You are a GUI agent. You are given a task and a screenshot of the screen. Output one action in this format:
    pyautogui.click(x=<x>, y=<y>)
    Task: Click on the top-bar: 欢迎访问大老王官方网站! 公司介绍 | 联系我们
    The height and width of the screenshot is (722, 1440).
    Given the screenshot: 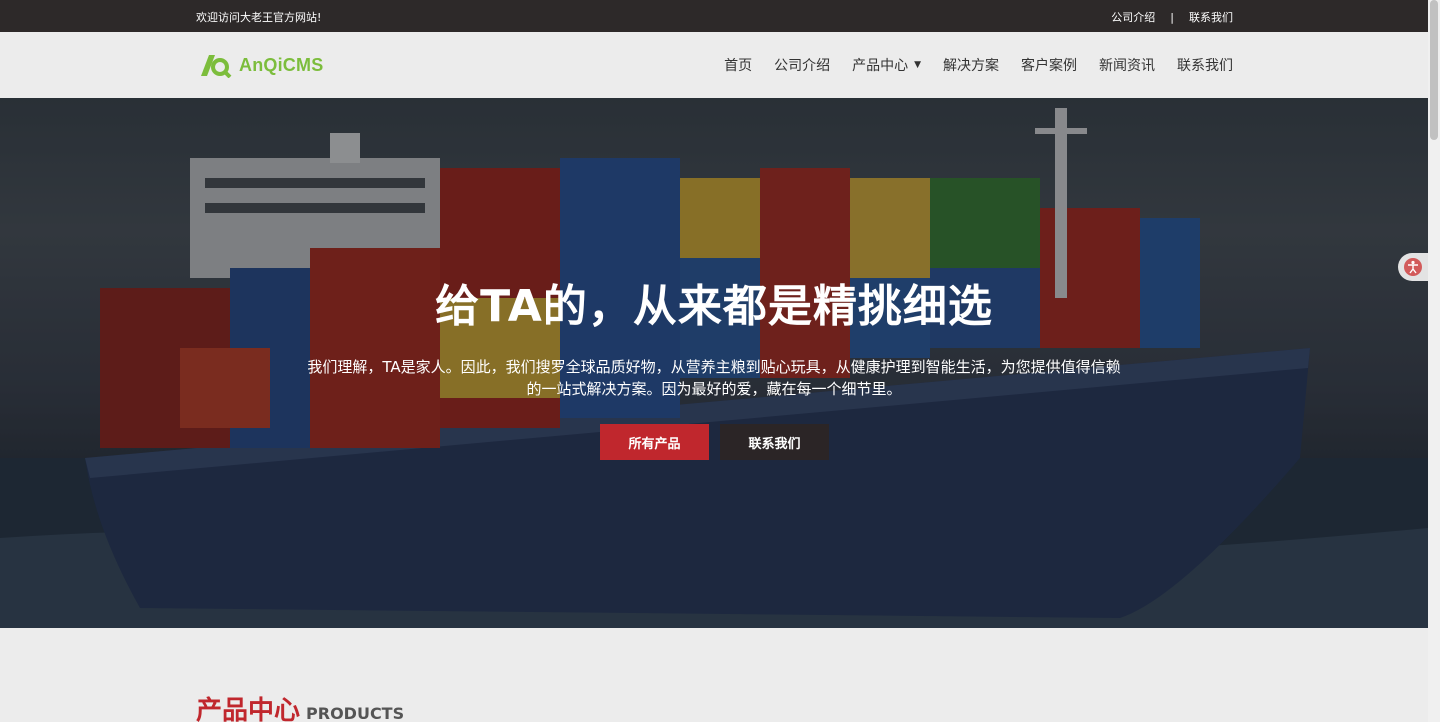 What is the action you would take?
    pyautogui.click(x=714, y=16)
    